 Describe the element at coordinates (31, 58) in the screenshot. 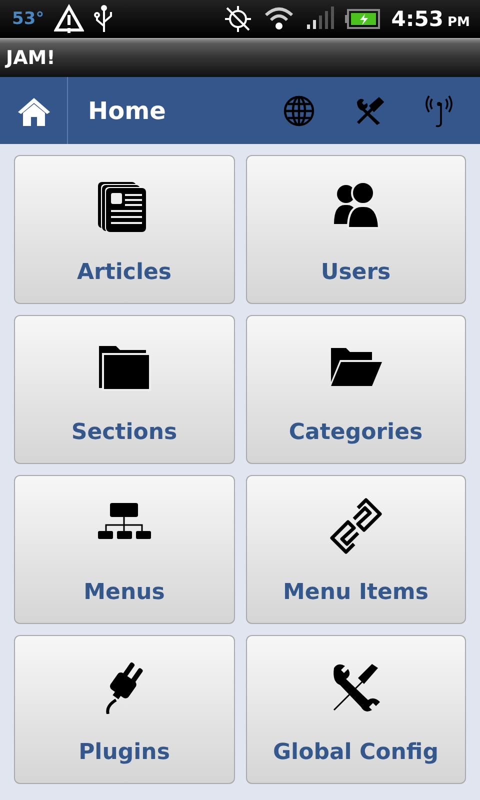

I see `app-title: JAM!` at that location.